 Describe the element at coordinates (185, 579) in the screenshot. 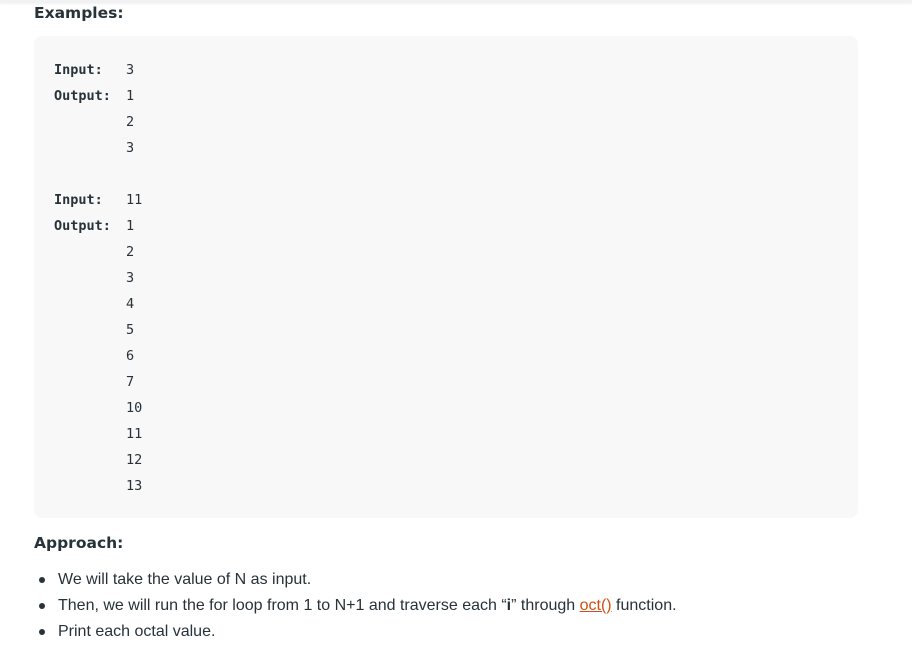

I see `approach-step-1: We will take the value of N as input.` at that location.